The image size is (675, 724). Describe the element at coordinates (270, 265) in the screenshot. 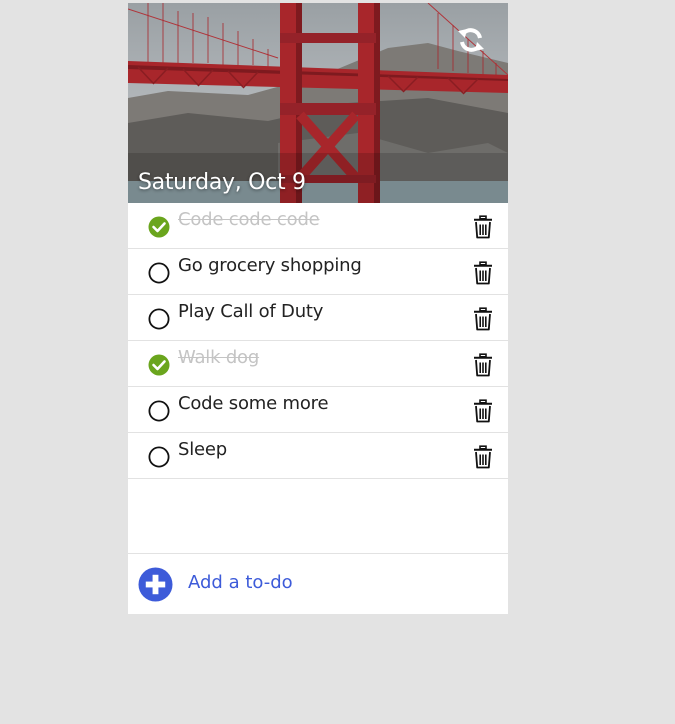

I see `todo-text: Go grocery shopping` at that location.